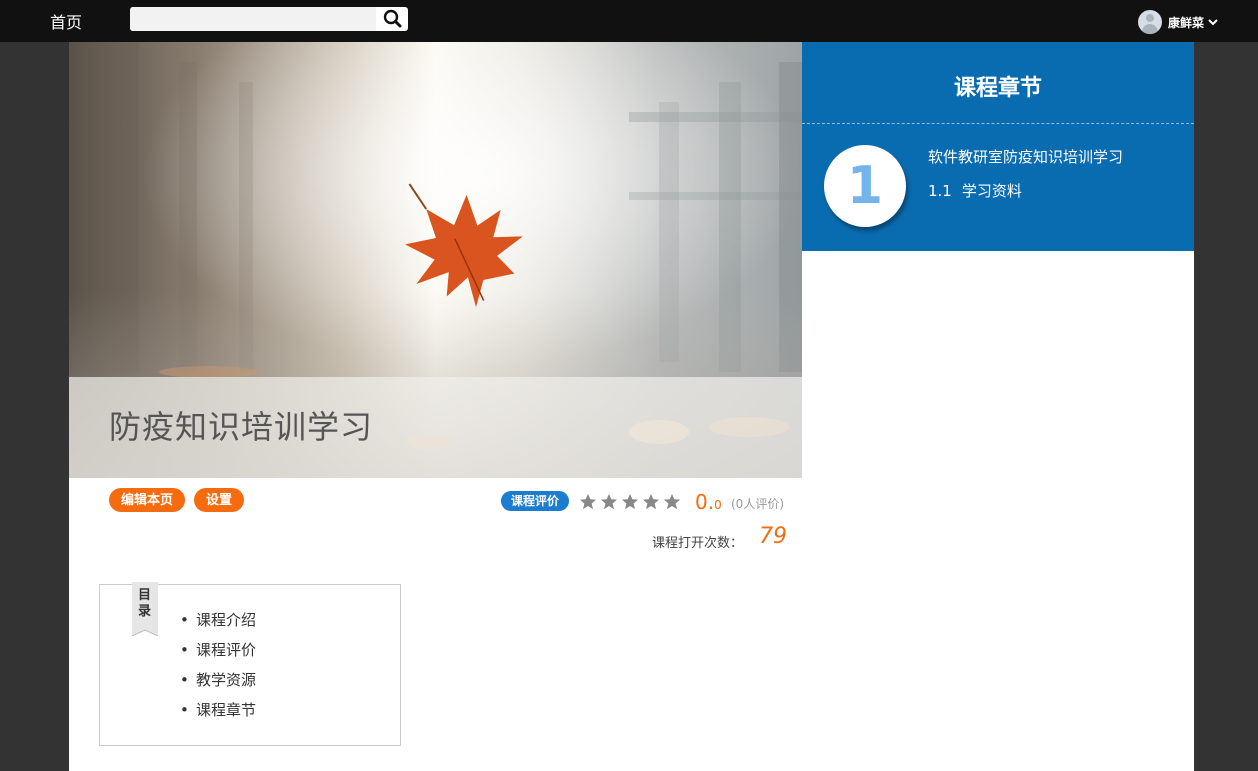 This screenshot has height=771, width=1258. I want to click on chapter-number-badge: 1, so click(865, 186).